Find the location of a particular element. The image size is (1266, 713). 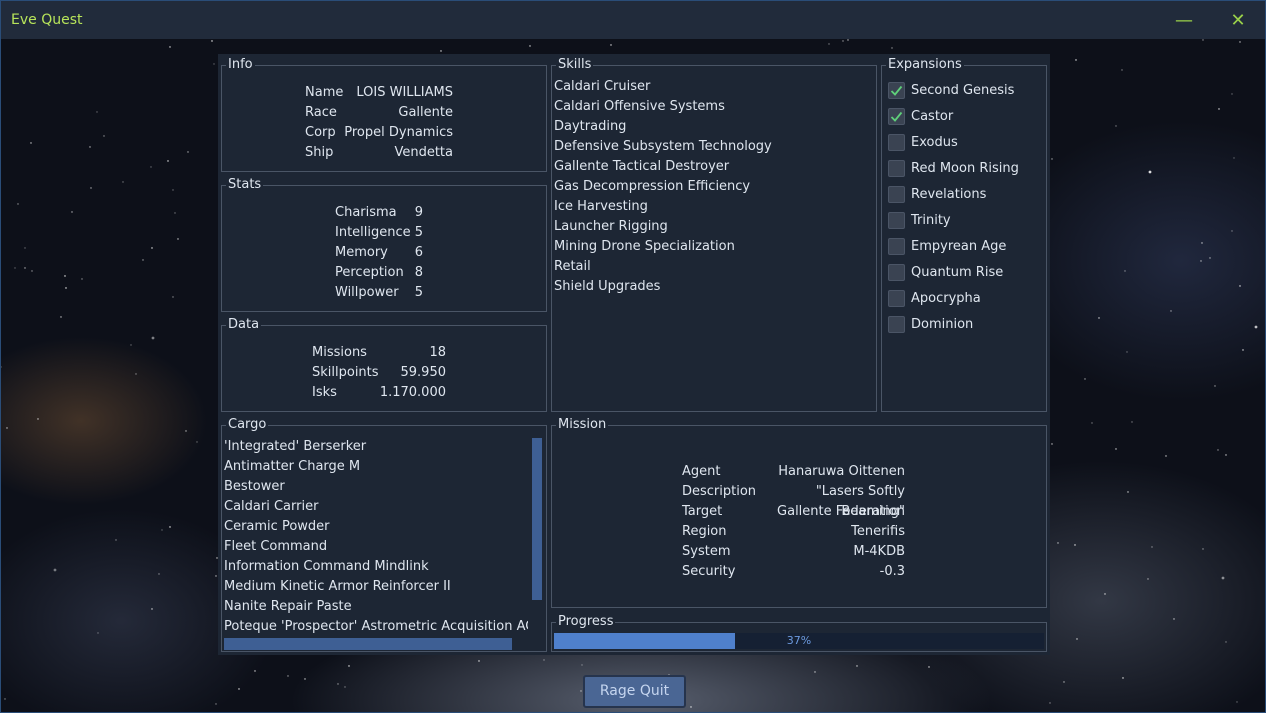

skill-item: Launcher Rigging is located at coordinates (611, 227).